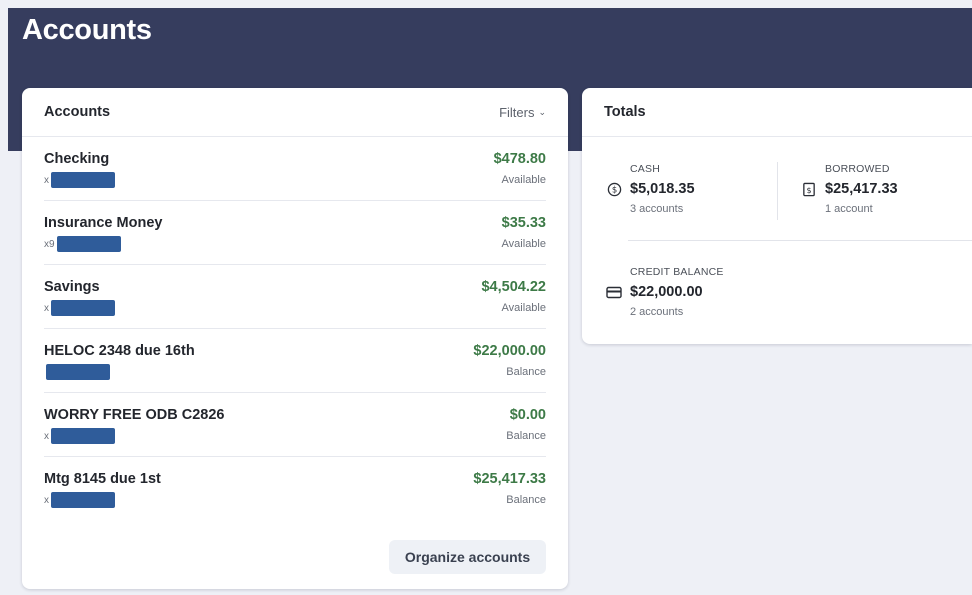 The image size is (972, 595). Describe the element at coordinates (467, 557) in the screenshot. I see `organize-accounts-button: Organize accounts` at that location.